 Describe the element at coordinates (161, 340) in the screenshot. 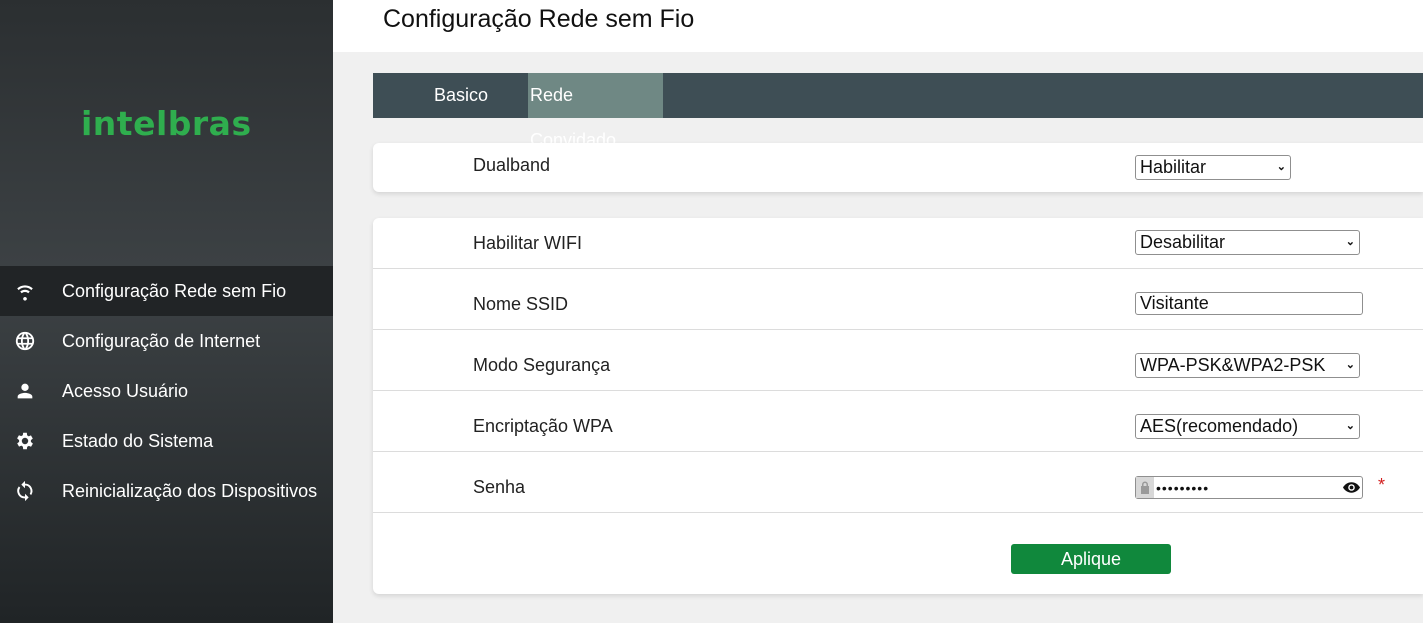

I see `sidebar-item-label: Configuração de Internet` at that location.